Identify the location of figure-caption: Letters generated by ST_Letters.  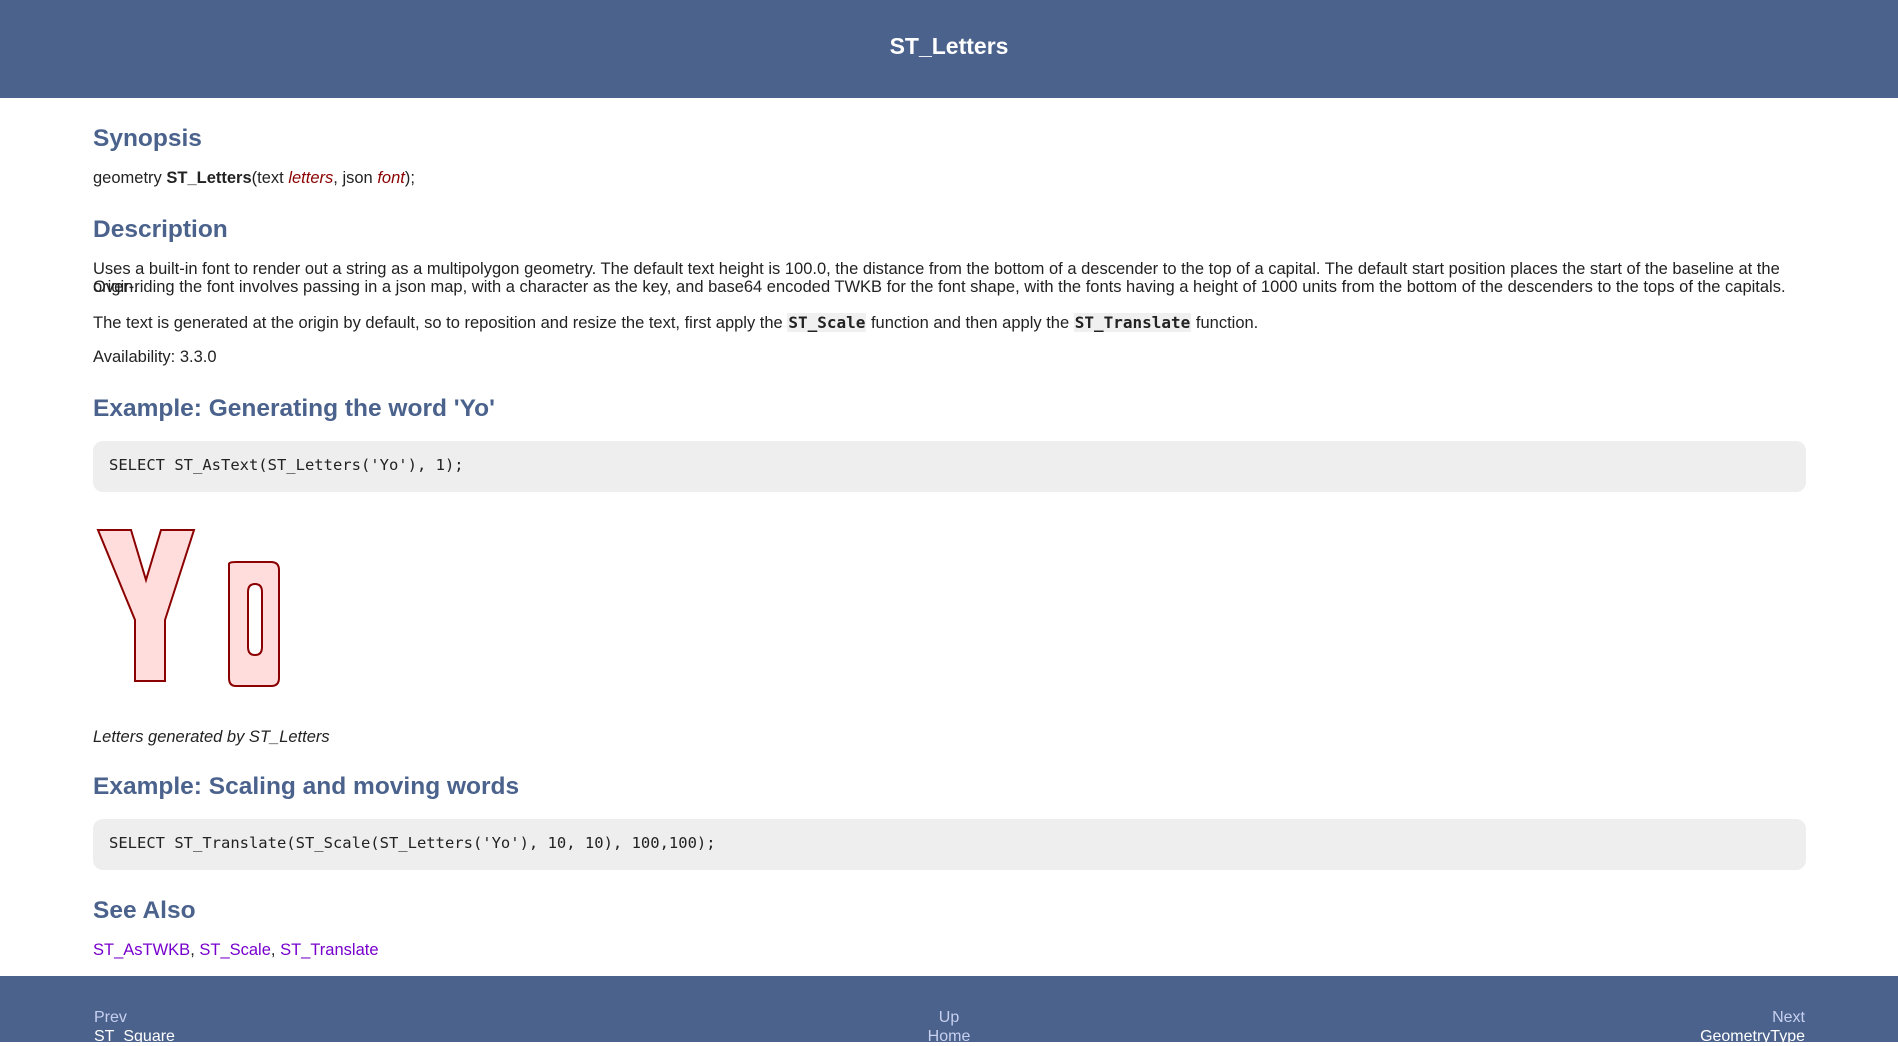
(211, 737).